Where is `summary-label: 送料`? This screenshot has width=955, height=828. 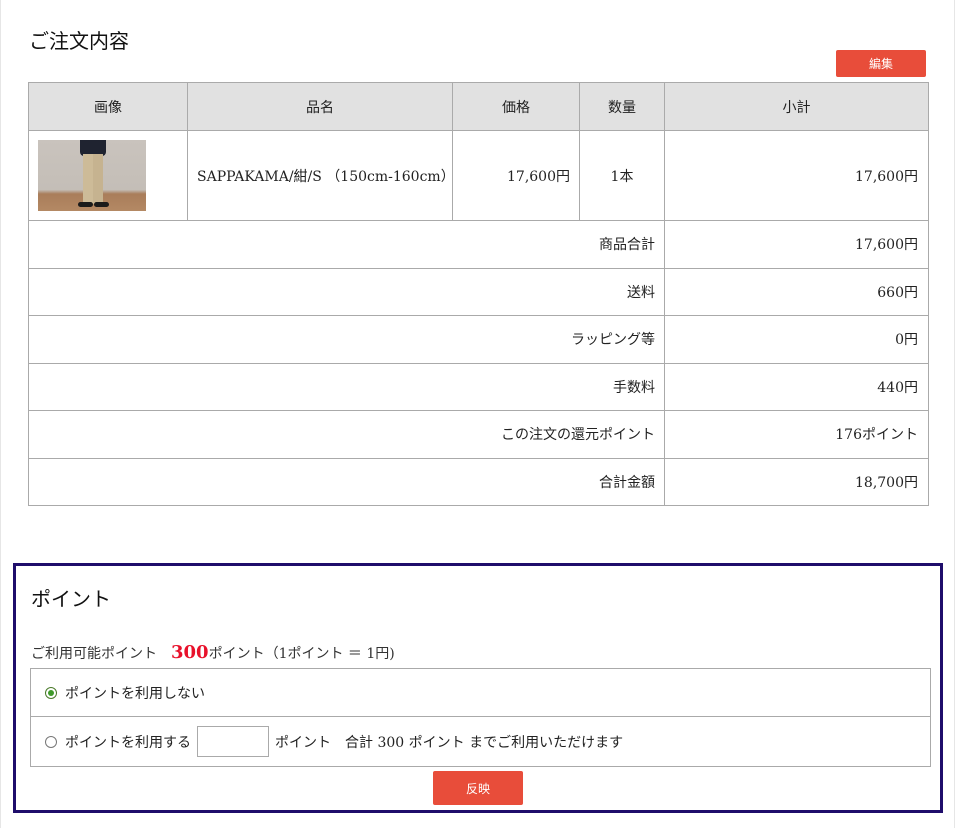 summary-label: 送料 is located at coordinates (346, 291).